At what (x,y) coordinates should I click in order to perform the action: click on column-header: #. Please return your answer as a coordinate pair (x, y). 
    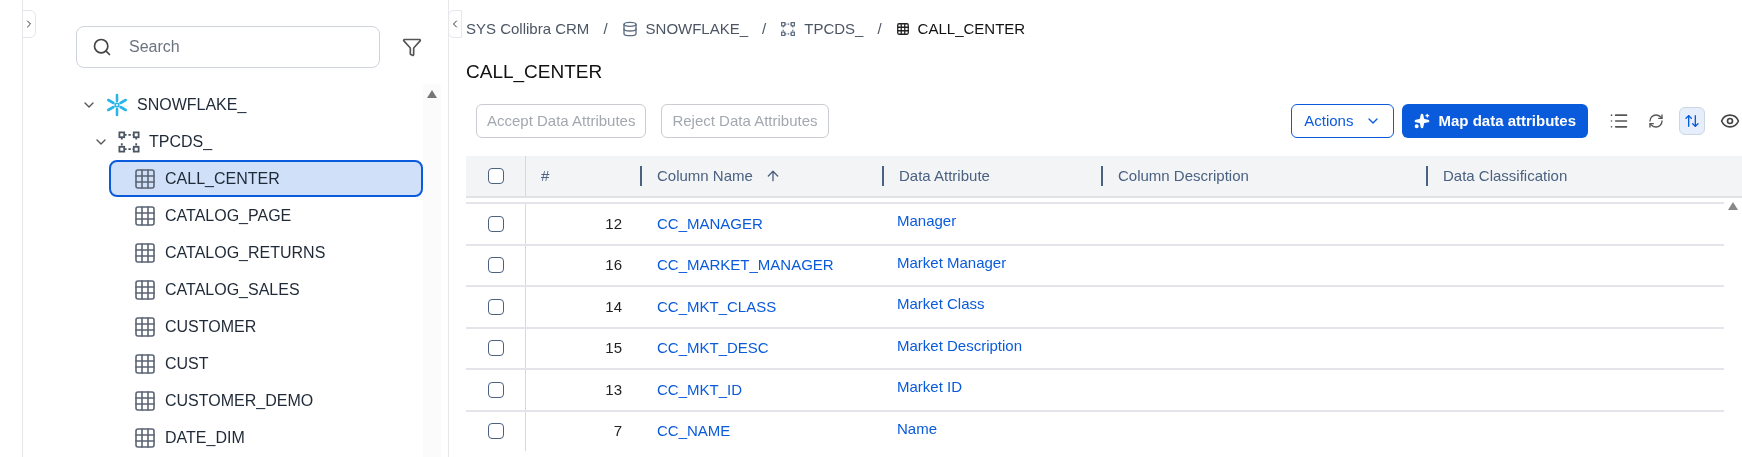
    Looking at the image, I should click on (545, 176).